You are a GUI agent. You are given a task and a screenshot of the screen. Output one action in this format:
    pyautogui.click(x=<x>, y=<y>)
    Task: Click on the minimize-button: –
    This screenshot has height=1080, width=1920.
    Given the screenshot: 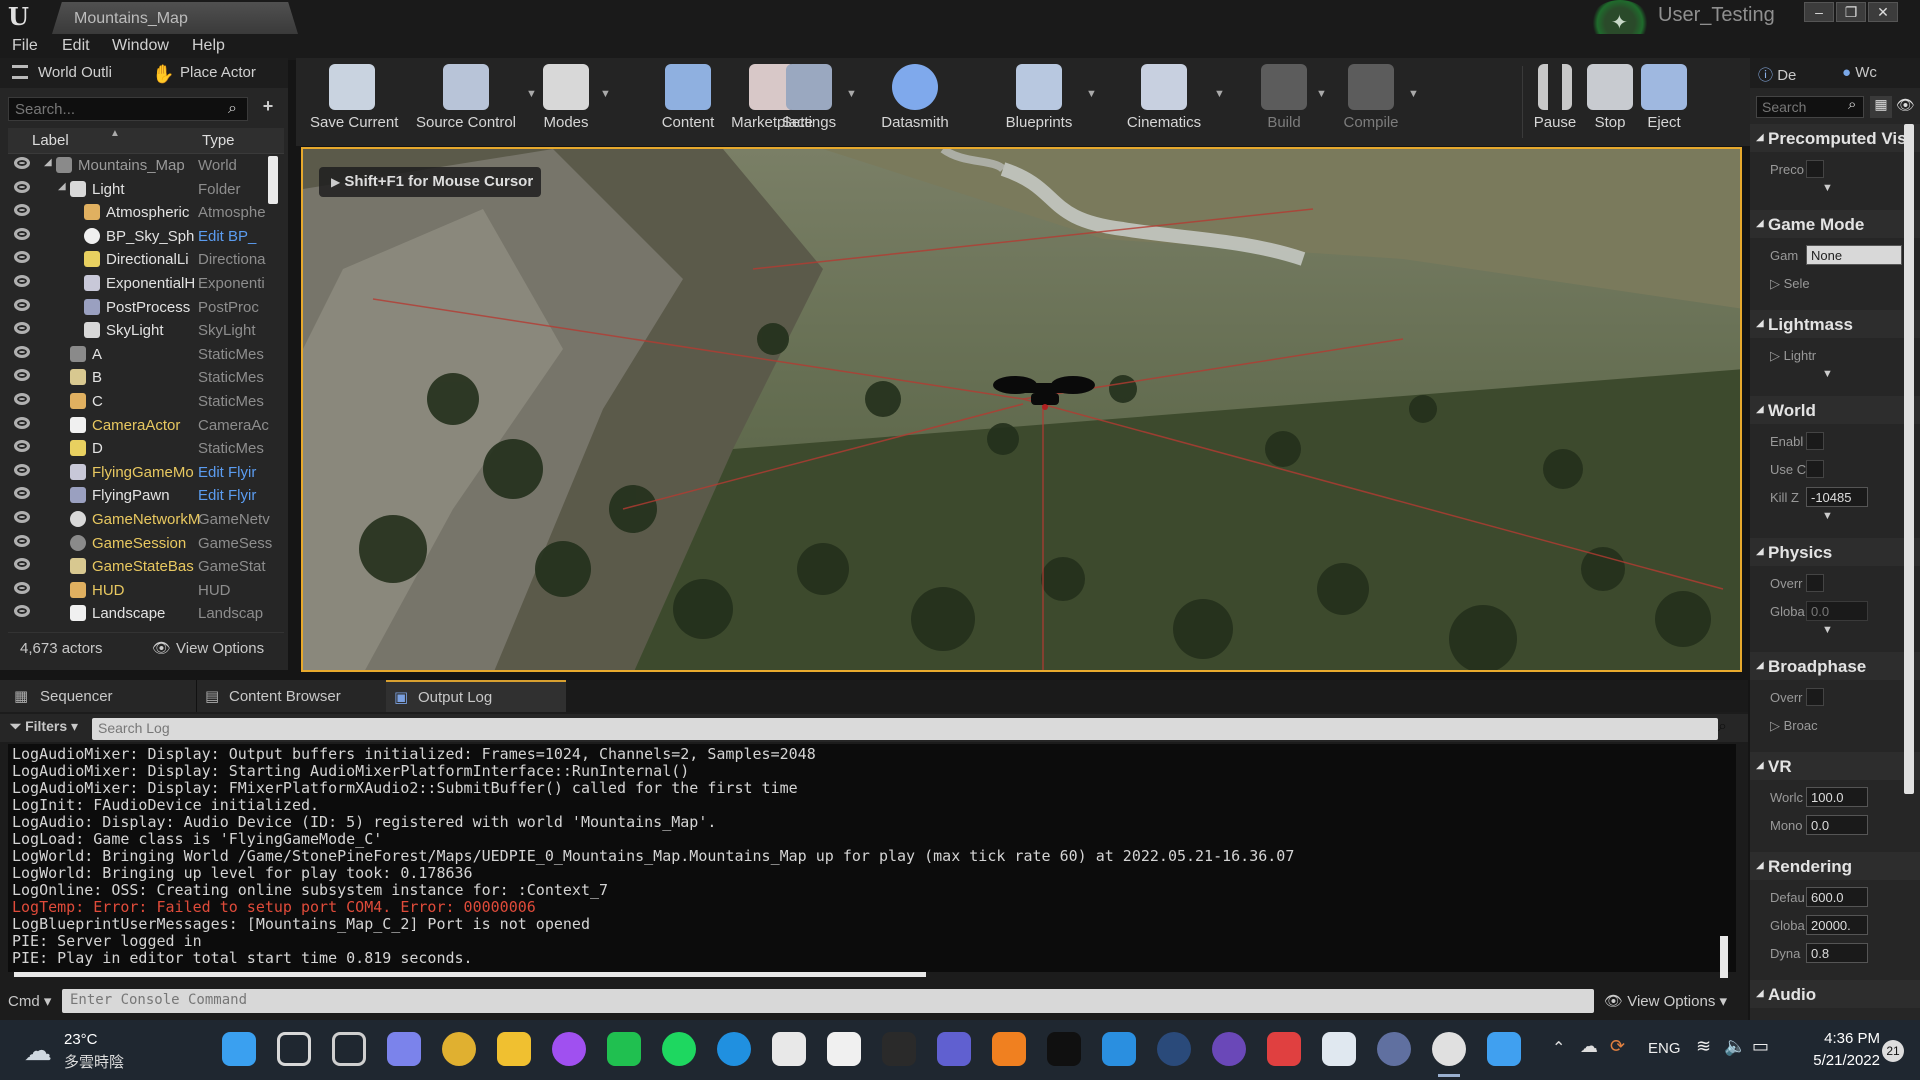 What is the action you would take?
    pyautogui.click(x=1819, y=12)
    